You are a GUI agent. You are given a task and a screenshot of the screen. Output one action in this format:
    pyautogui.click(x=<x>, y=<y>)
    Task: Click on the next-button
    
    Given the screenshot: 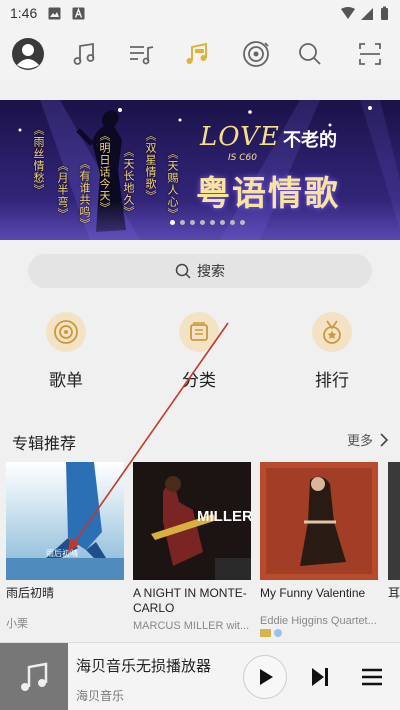 What is the action you would take?
    pyautogui.click(x=320, y=677)
    